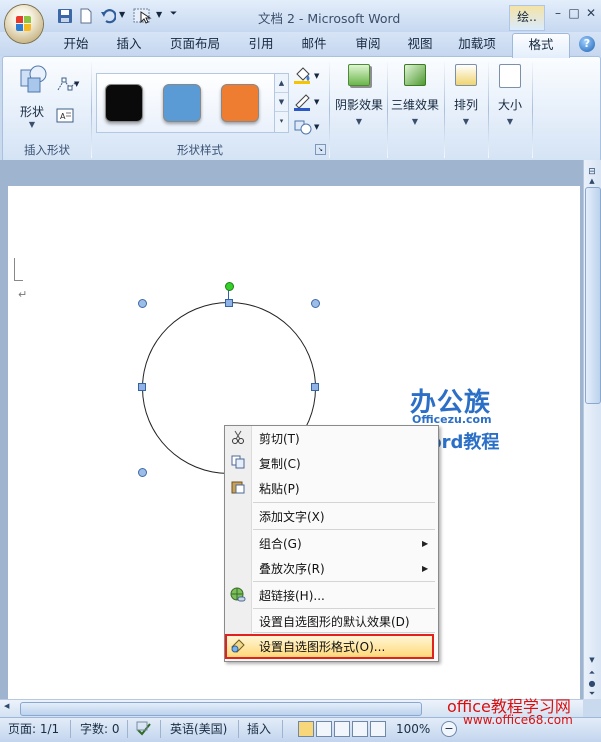  I want to click on outline-view-icon, so click(360, 729).